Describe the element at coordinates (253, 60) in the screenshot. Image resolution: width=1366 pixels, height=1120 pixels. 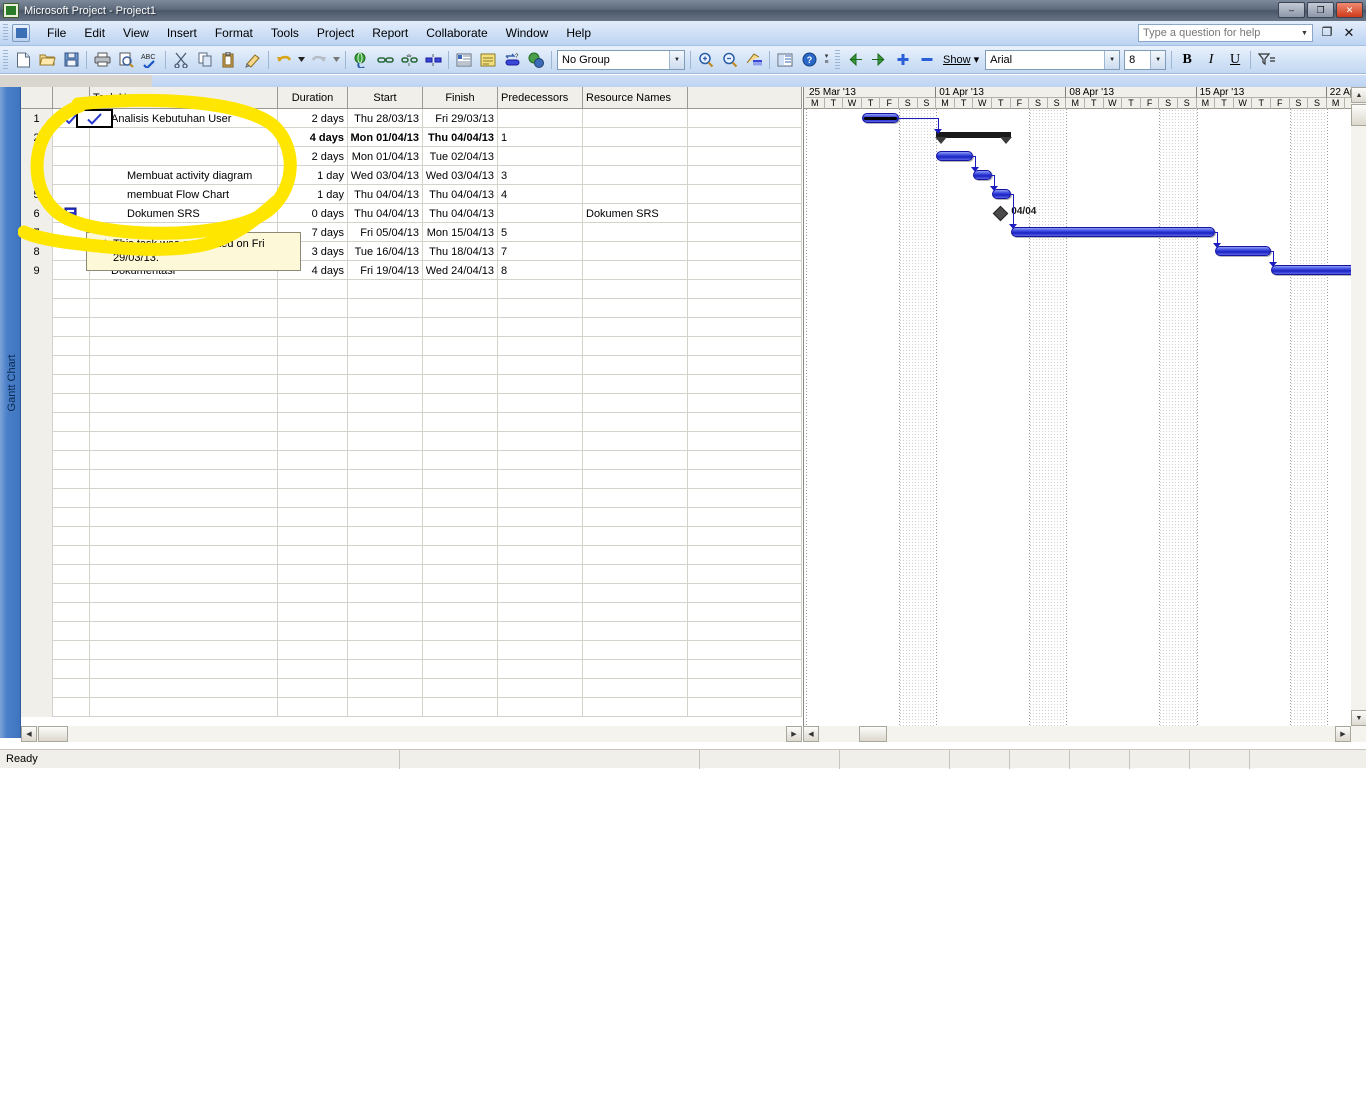
I see `format-painter-icon` at that location.